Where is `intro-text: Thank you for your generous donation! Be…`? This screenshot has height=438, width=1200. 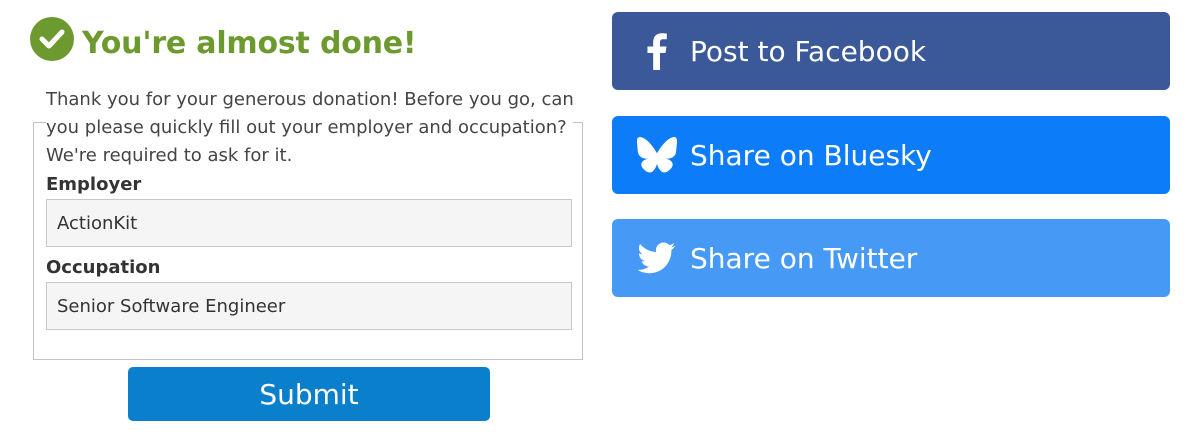
intro-text: Thank you for your generous donation! Be… is located at coordinates (316, 128).